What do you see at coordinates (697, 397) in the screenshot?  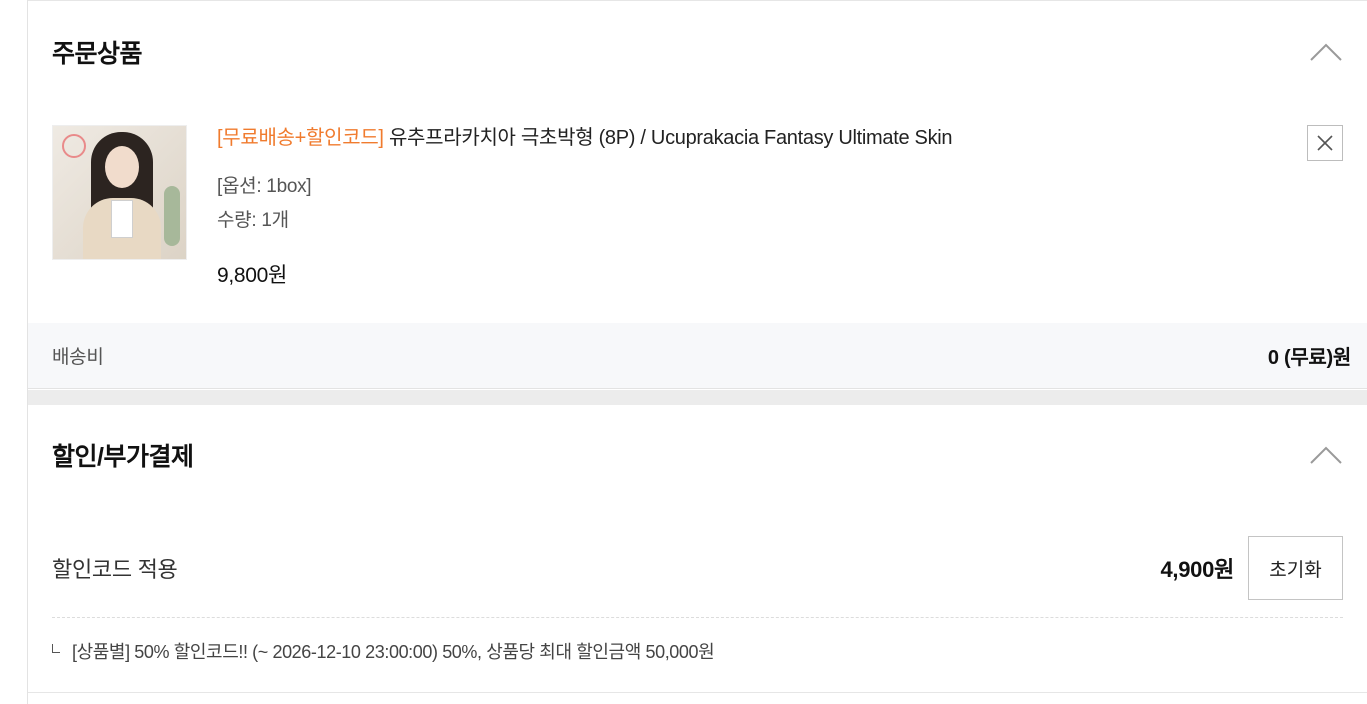 I see `section-divider` at bounding box center [697, 397].